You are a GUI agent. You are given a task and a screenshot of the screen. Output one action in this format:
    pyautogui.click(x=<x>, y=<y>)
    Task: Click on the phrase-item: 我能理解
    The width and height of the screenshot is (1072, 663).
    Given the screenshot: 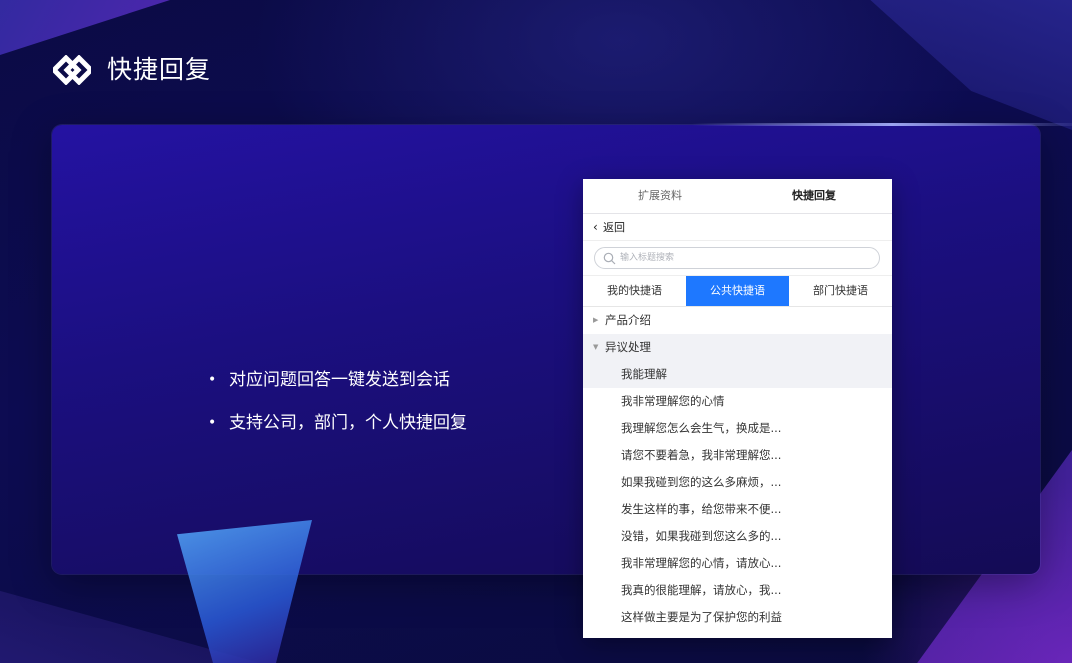 What is the action you would take?
    pyautogui.click(x=737, y=374)
    